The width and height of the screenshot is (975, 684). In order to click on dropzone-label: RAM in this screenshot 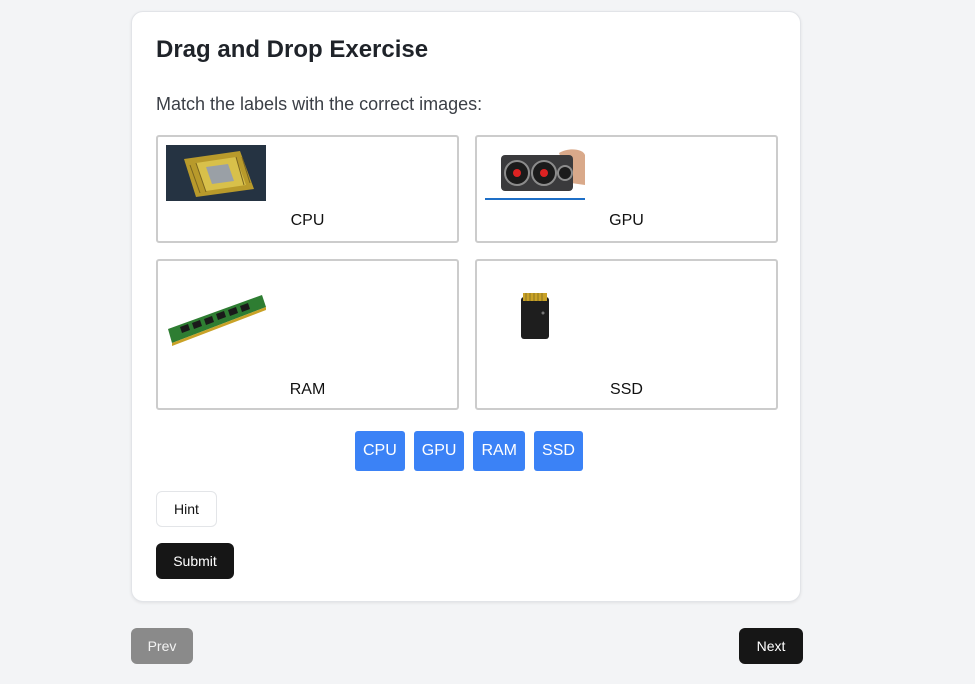, I will do `click(307, 389)`.